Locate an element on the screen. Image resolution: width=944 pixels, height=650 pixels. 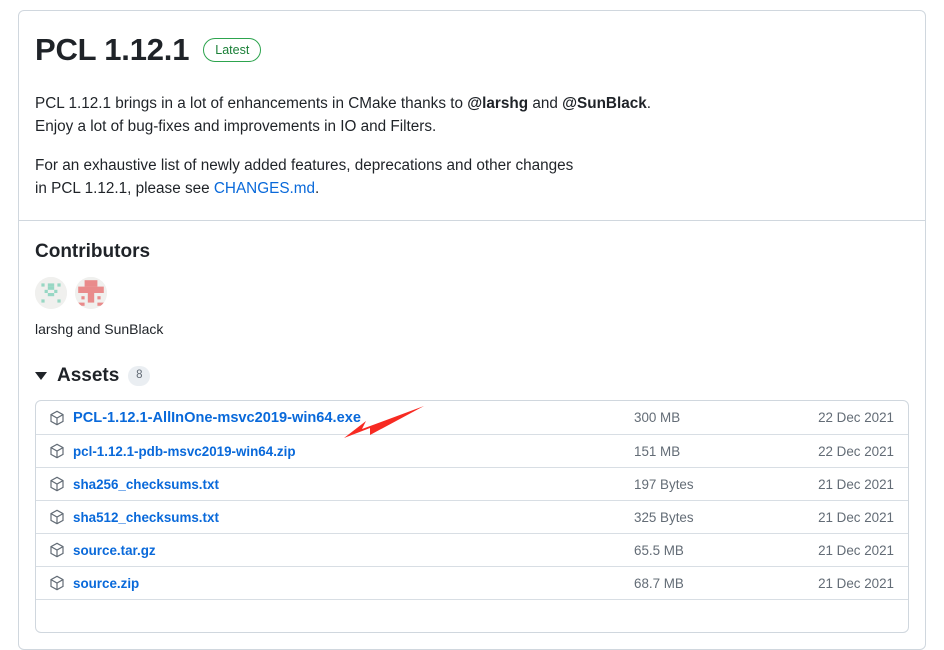
asset-size: 325 Bytes is located at coordinates (664, 517).